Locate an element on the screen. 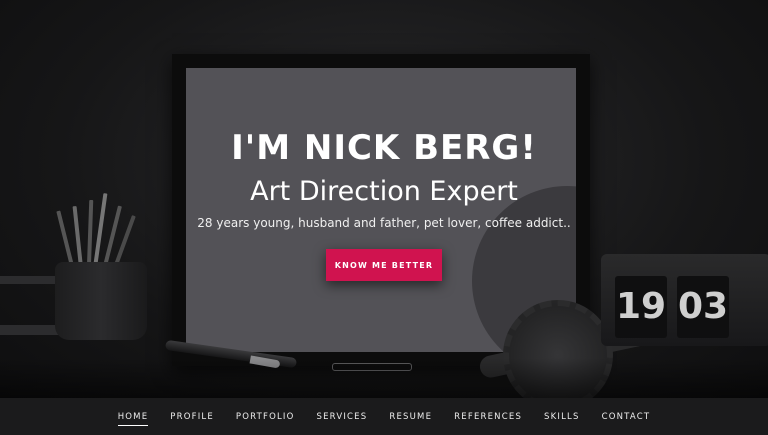 Image resolution: width=768 pixels, height=435 pixels. nav-item-services: SERVICES is located at coordinates (342, 417).